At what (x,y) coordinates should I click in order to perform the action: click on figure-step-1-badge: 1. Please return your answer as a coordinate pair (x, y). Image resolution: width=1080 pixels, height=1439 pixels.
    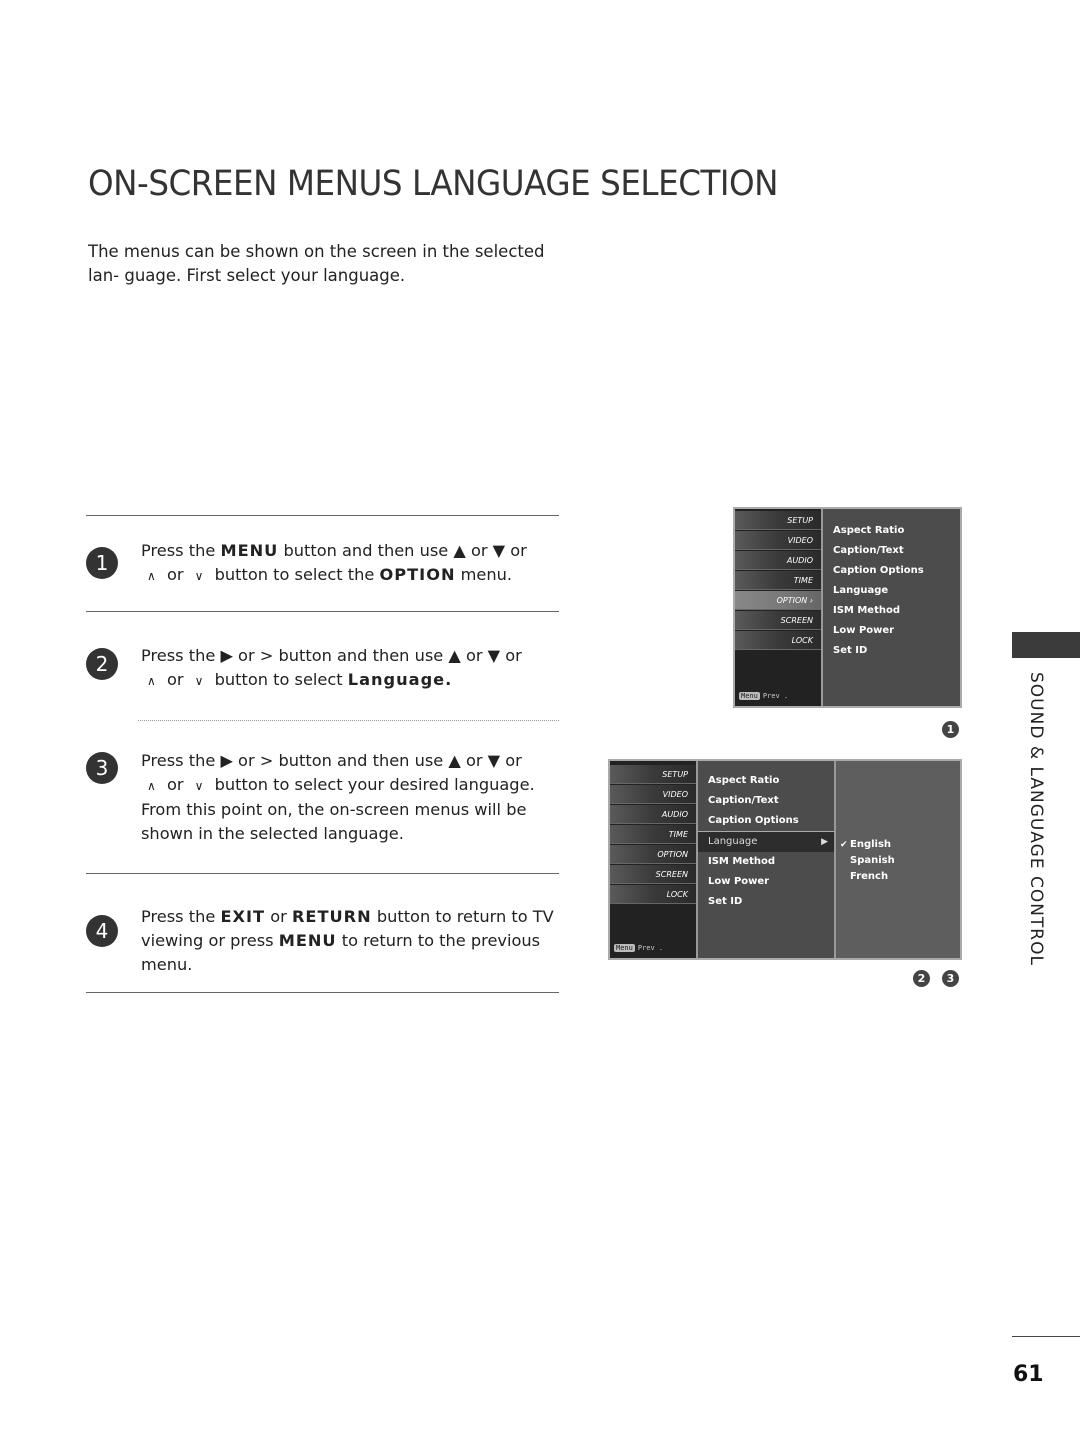
    Looking at the image, I should click on (950, 729).